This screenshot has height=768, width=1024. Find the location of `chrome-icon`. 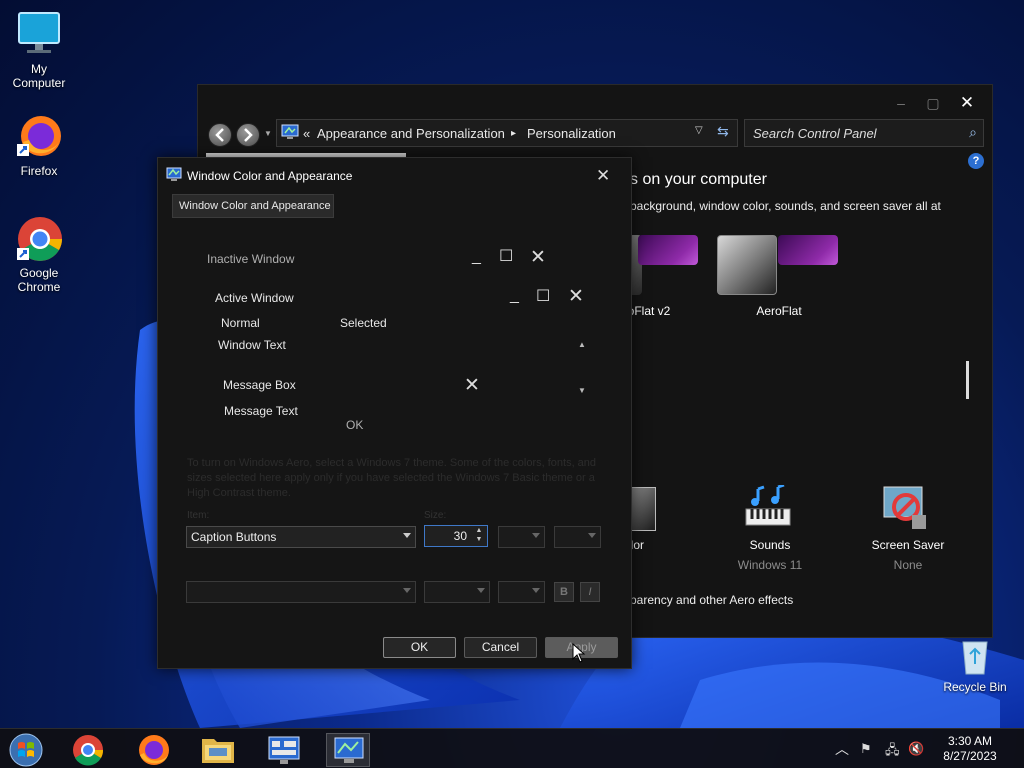

chrome-icon is located at coordinates (39, 238).